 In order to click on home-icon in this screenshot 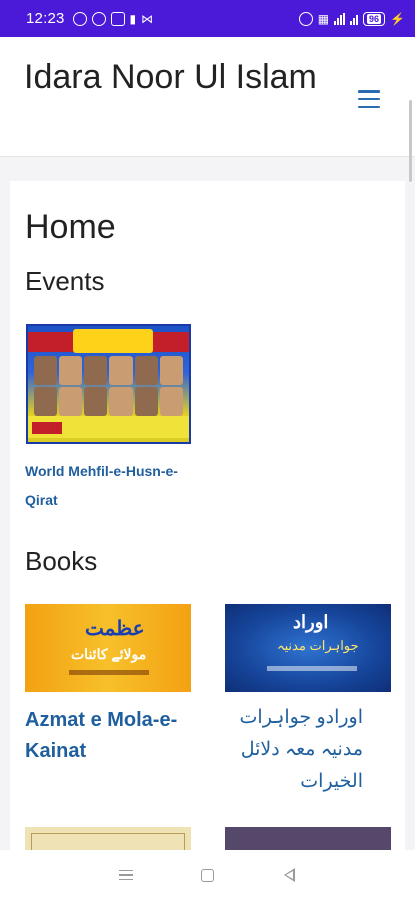, I will do `click(207, 875)`.